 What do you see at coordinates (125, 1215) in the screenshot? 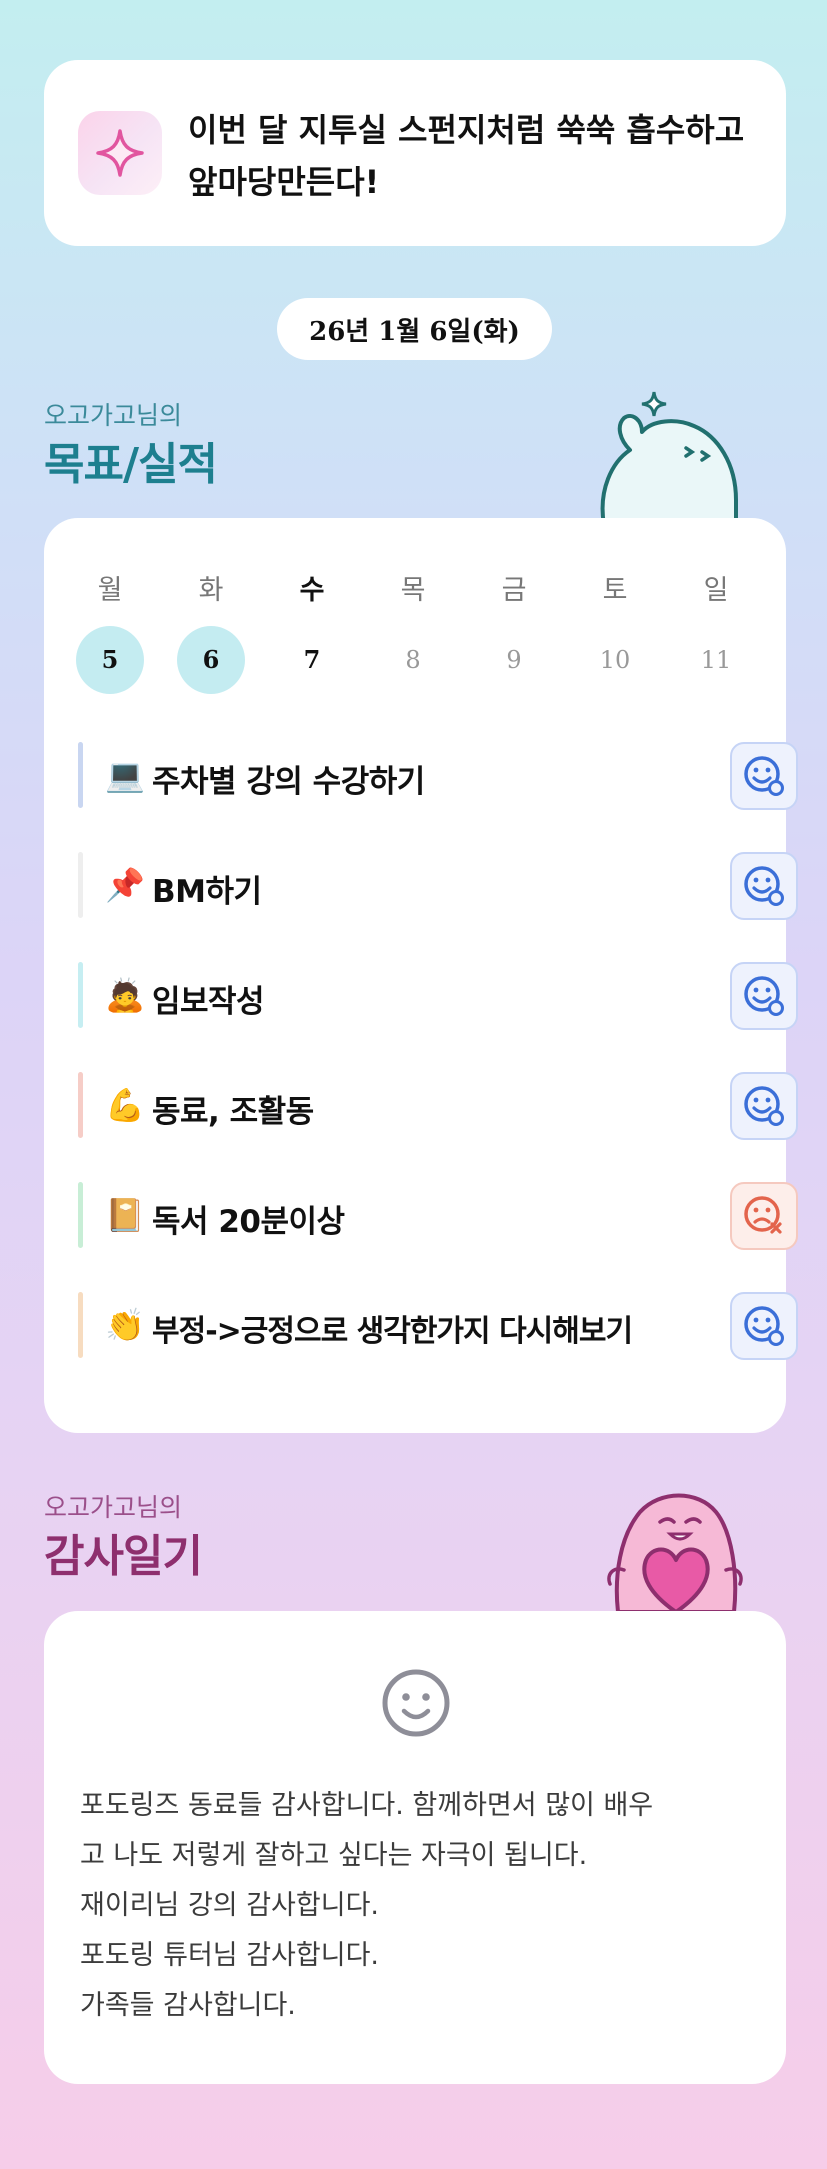
I see `notebook-icon: 📔` at bounding box center [125, 1215].